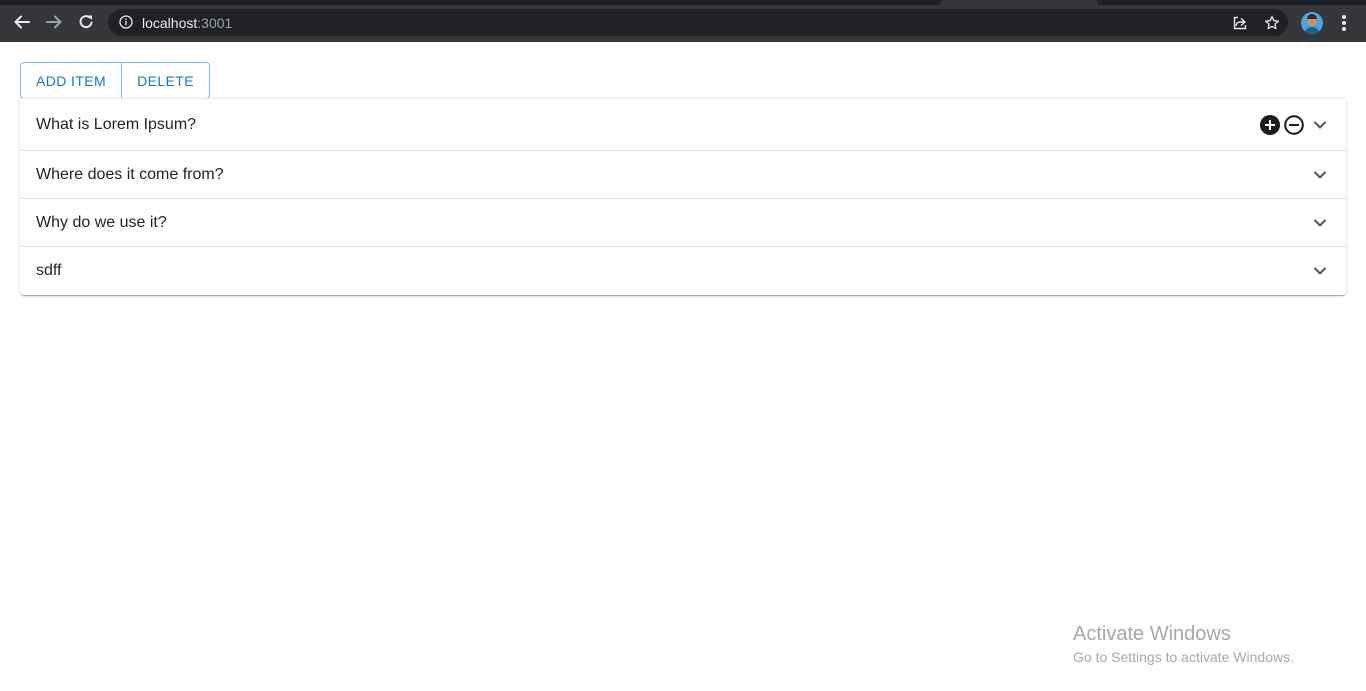 The height and width of the screenshot is (691, 1366). I want to click on url-text: localhost:3001, so click(187, 23).